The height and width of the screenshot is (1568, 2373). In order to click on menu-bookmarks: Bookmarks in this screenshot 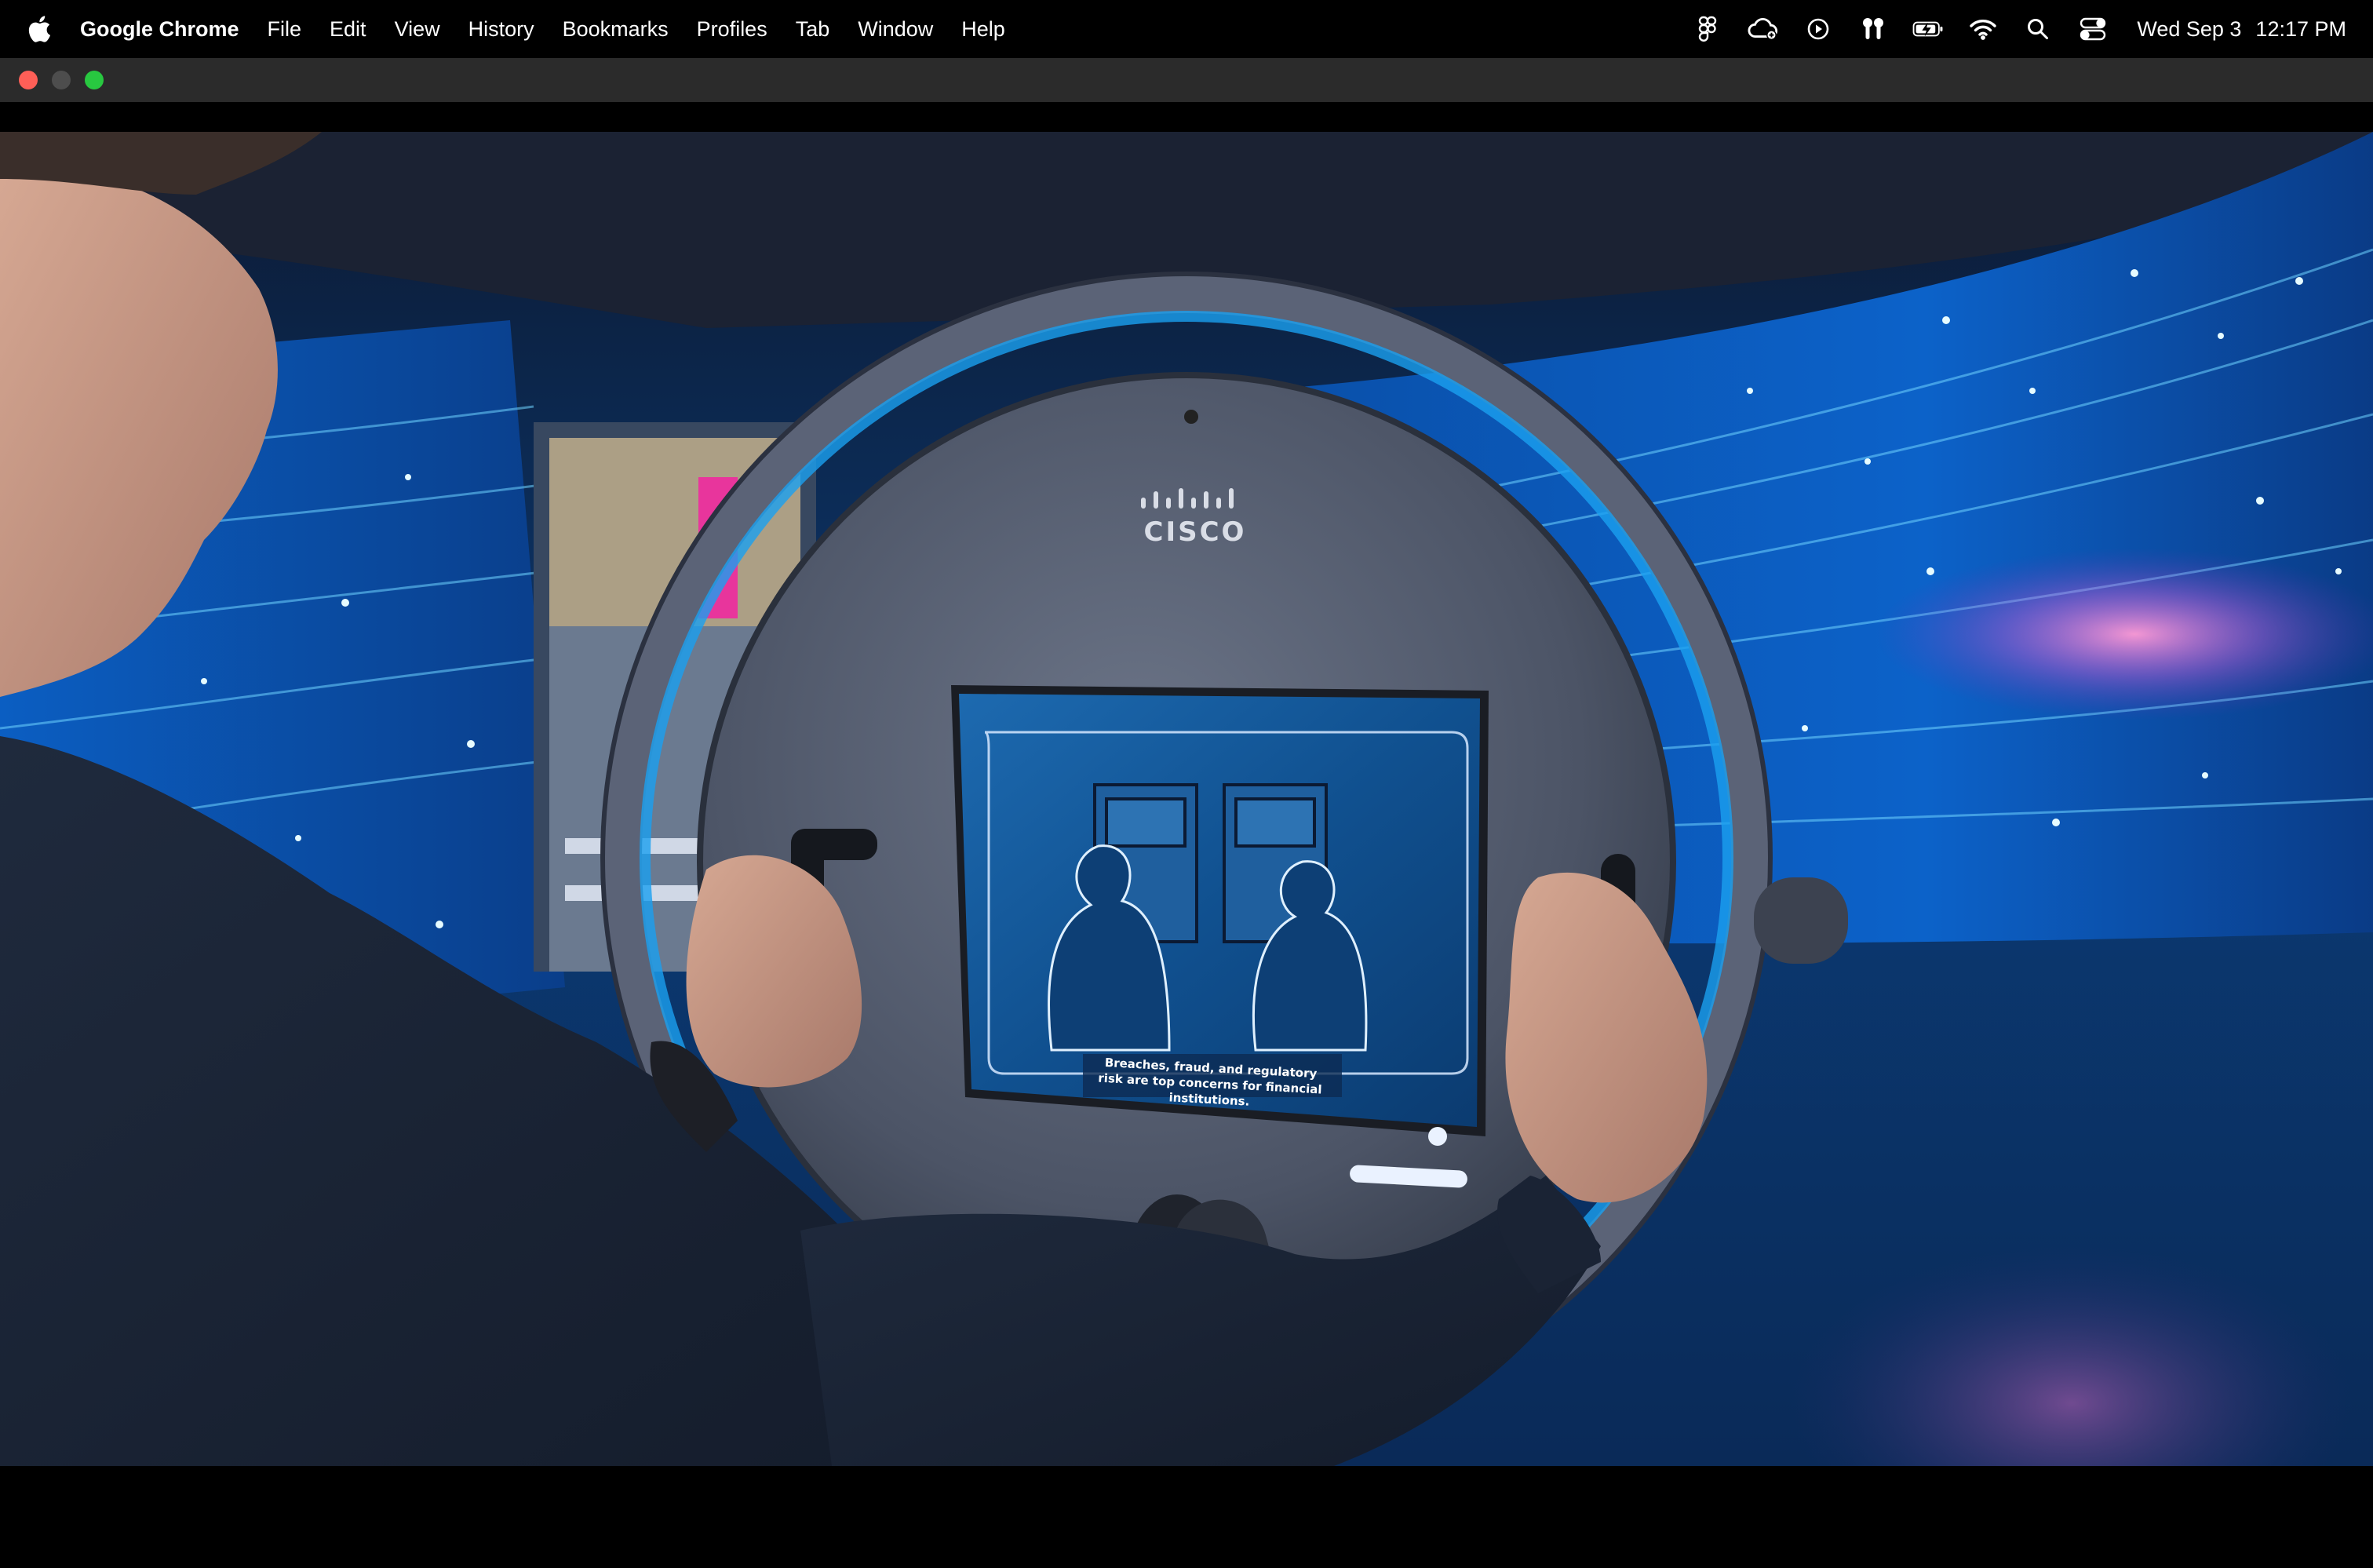, I will do `click(616, 29)`.